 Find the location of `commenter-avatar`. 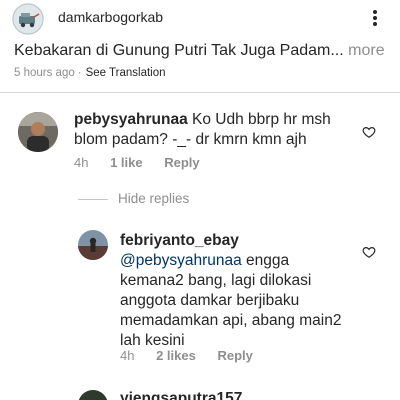

commenter-avatar is located at coordinates (38, 132).